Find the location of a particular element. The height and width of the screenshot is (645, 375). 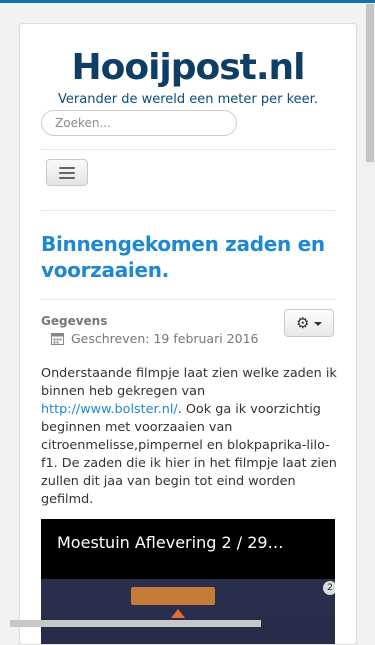

publish-date: Geschreven: 19 februari 2016 is located at coordinates (165, 338).